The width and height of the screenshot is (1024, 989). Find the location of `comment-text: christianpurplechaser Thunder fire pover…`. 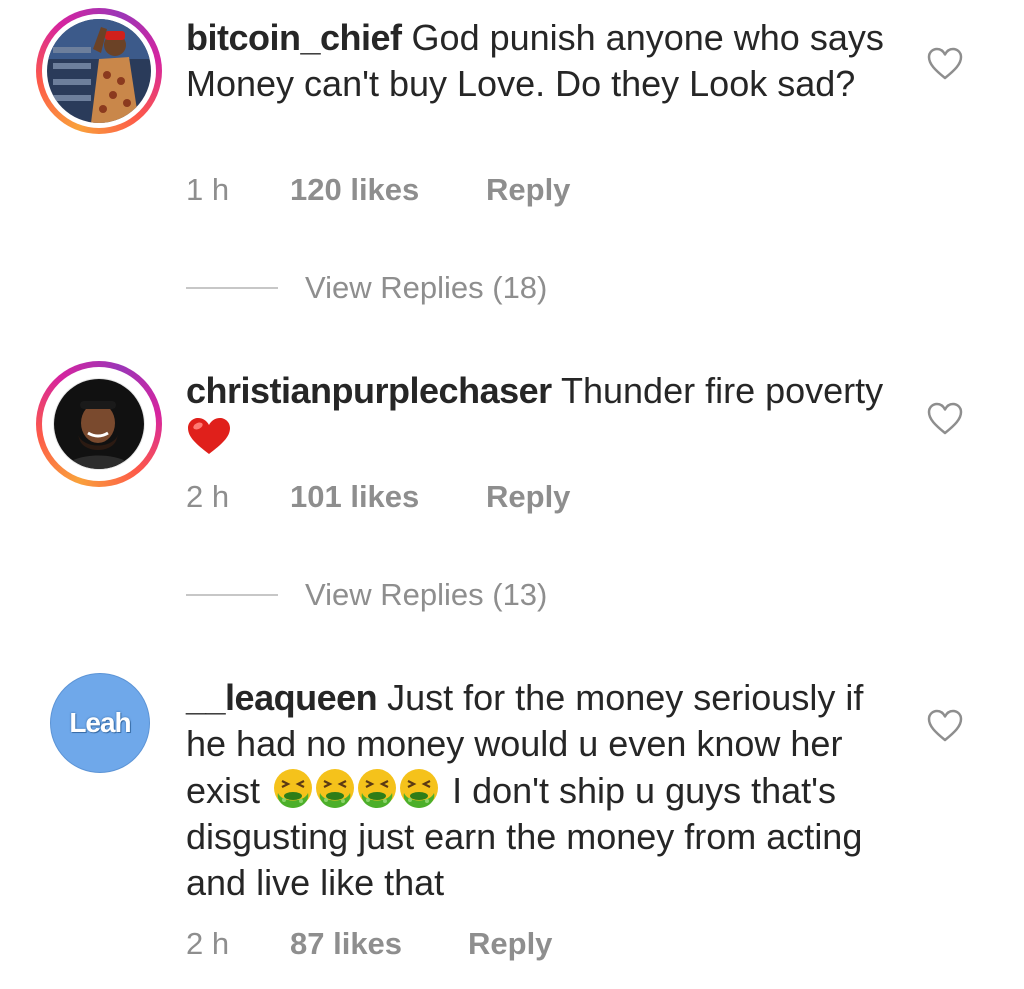

comment-text: christianpurplechaser Thunder fire pover… is located at coordinates (536, 414).